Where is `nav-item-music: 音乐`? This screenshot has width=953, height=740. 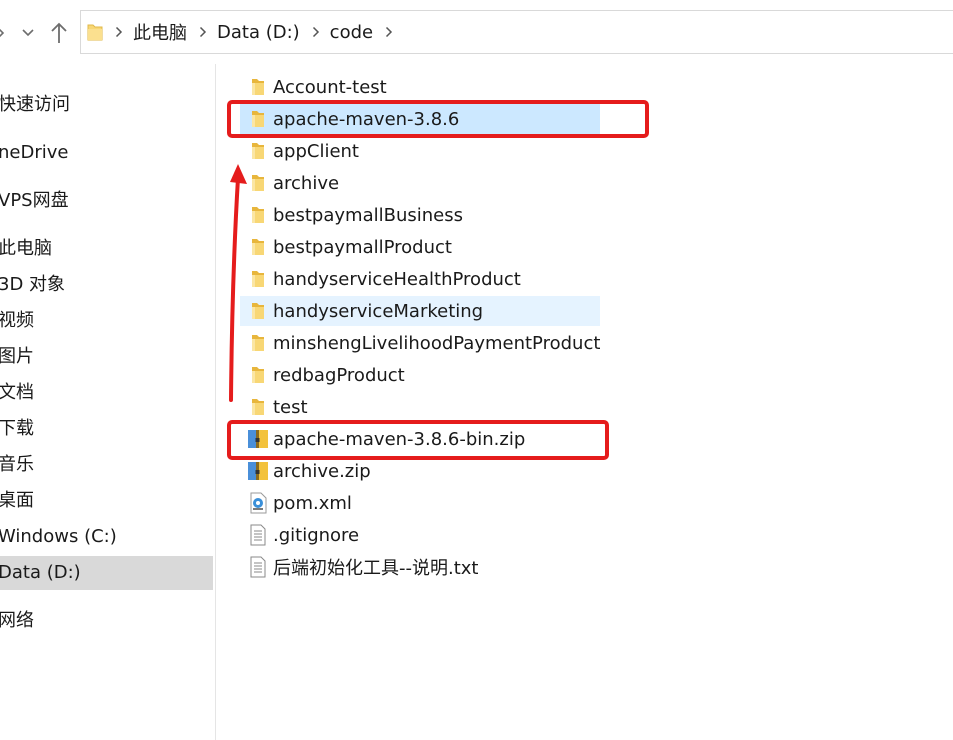
nav-item-music: 音乐 is located at coordinates (106, 465).